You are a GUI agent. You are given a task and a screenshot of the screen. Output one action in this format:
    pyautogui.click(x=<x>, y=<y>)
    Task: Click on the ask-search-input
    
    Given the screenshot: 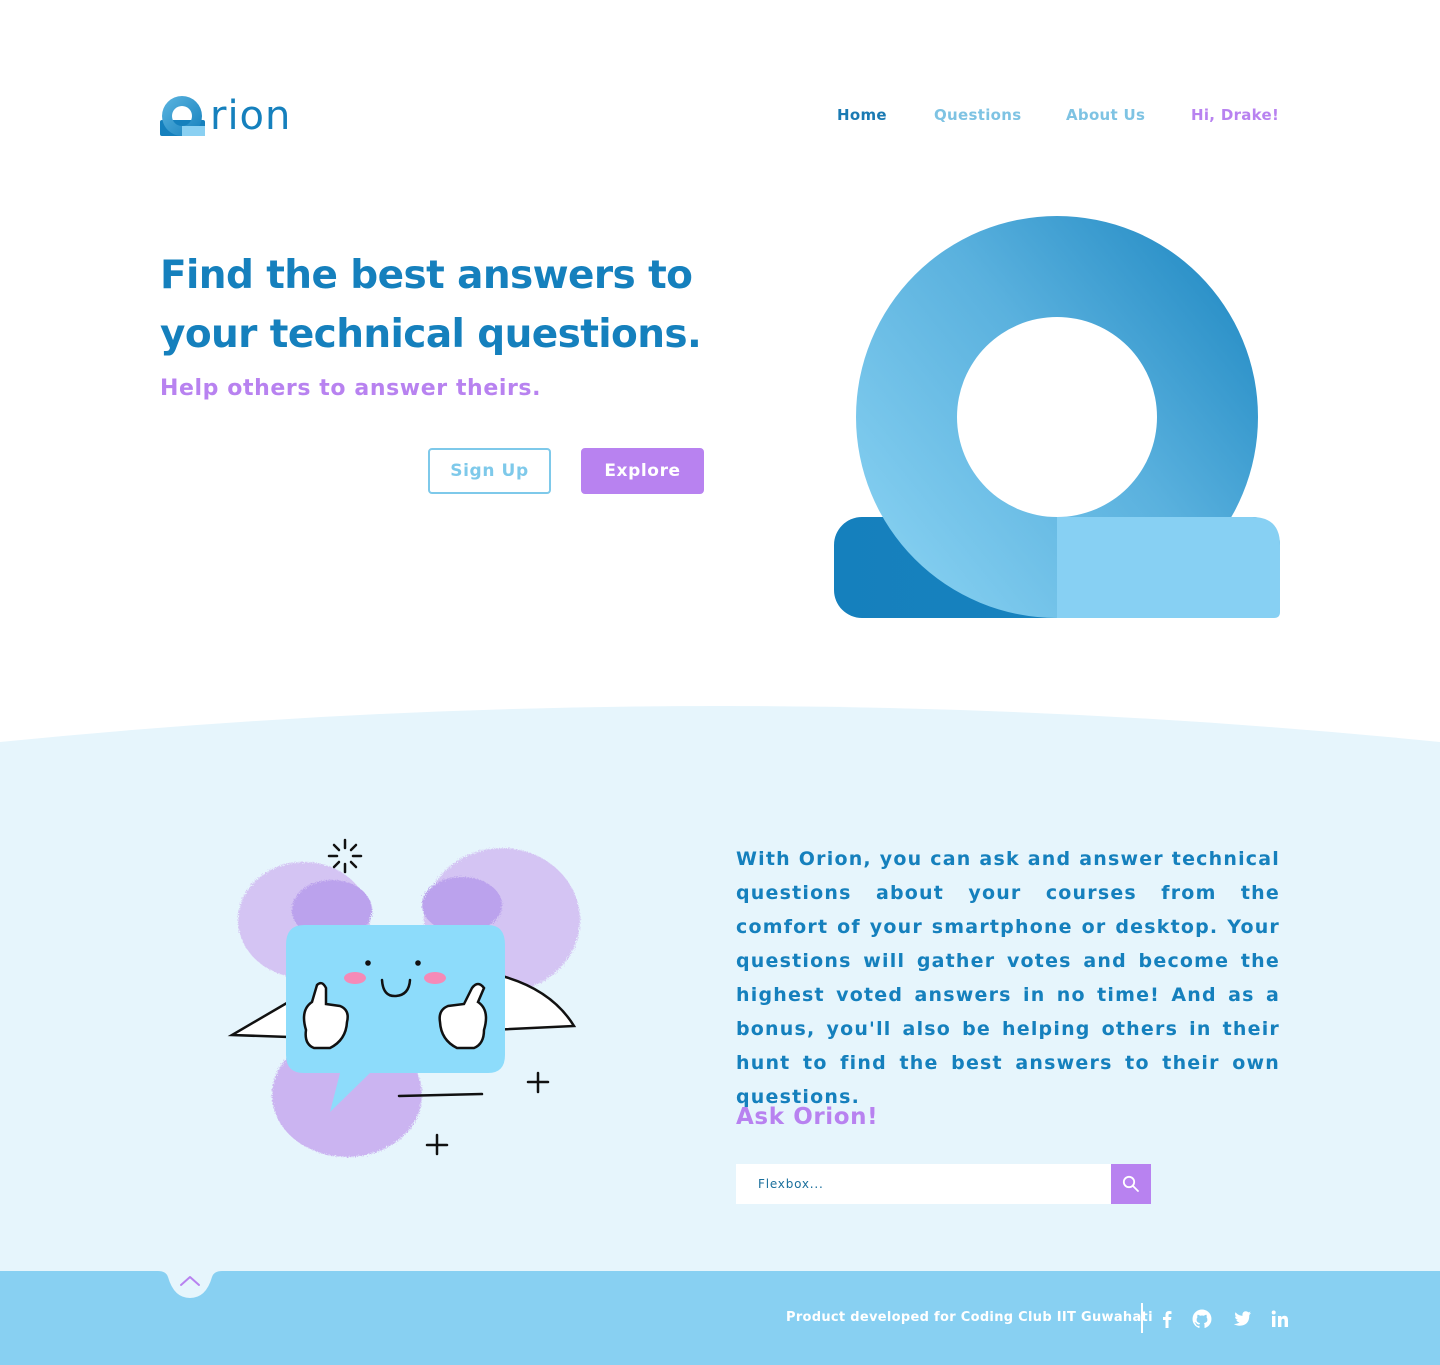 What is the action you would take?
    pyautogui.click(x=923, y=1184)
    